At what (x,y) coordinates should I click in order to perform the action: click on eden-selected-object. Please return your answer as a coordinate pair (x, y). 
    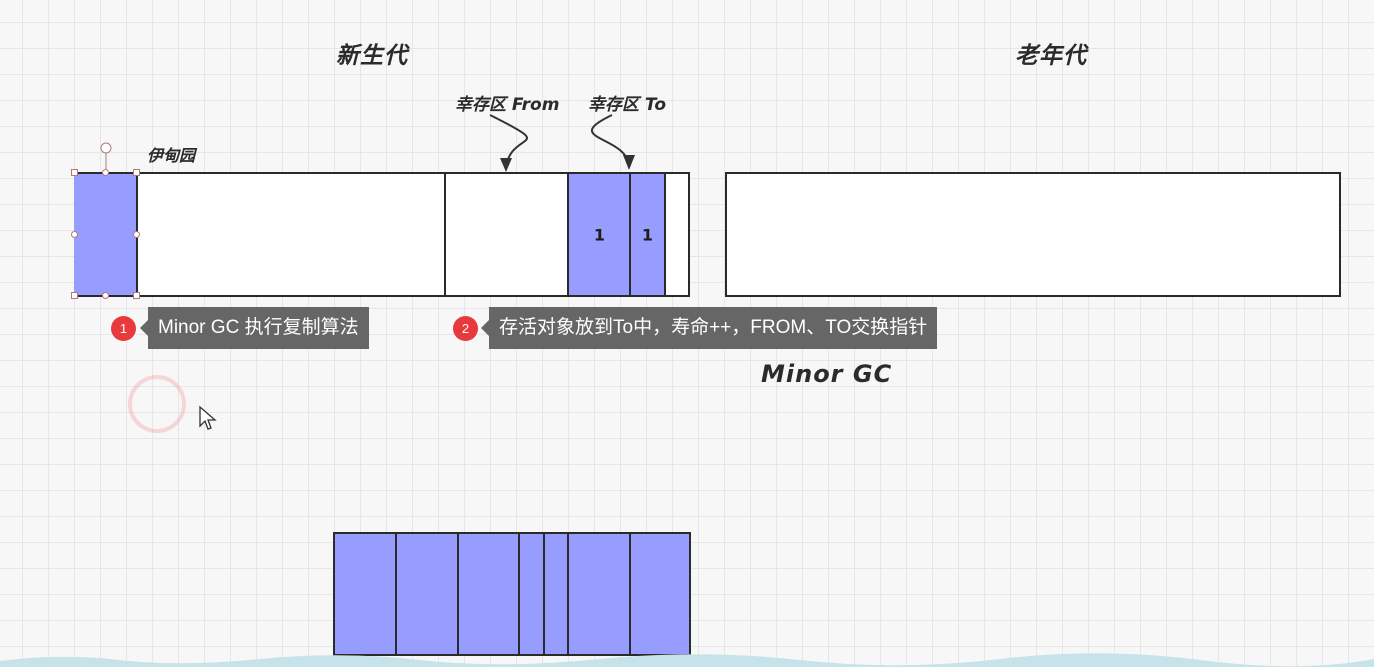
    Looking at the image, I should click on (106, 234).